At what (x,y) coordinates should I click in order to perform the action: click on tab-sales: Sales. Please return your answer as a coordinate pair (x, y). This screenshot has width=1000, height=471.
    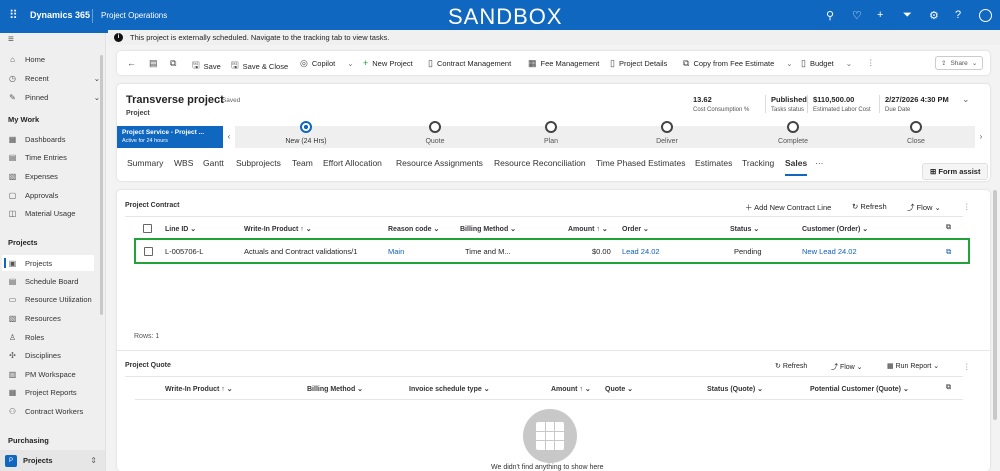
    Looking at the image, I should click on (796, 167).